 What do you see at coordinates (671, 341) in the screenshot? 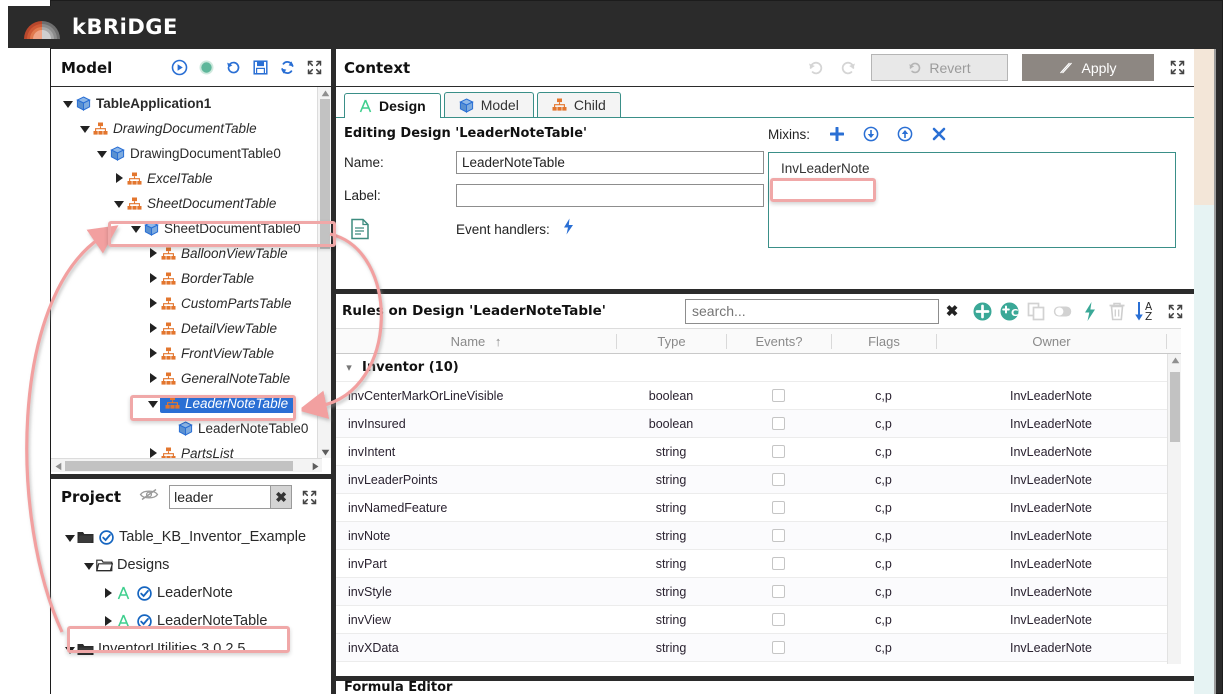
I see `column-header-type: Type` at bounding box center [671, 341].